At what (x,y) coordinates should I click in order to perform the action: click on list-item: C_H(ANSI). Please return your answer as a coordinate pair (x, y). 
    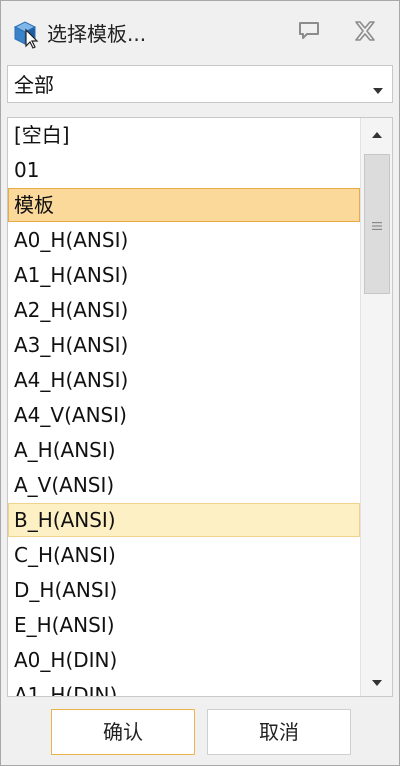
    Looking at the image, I should click on (184, 555).